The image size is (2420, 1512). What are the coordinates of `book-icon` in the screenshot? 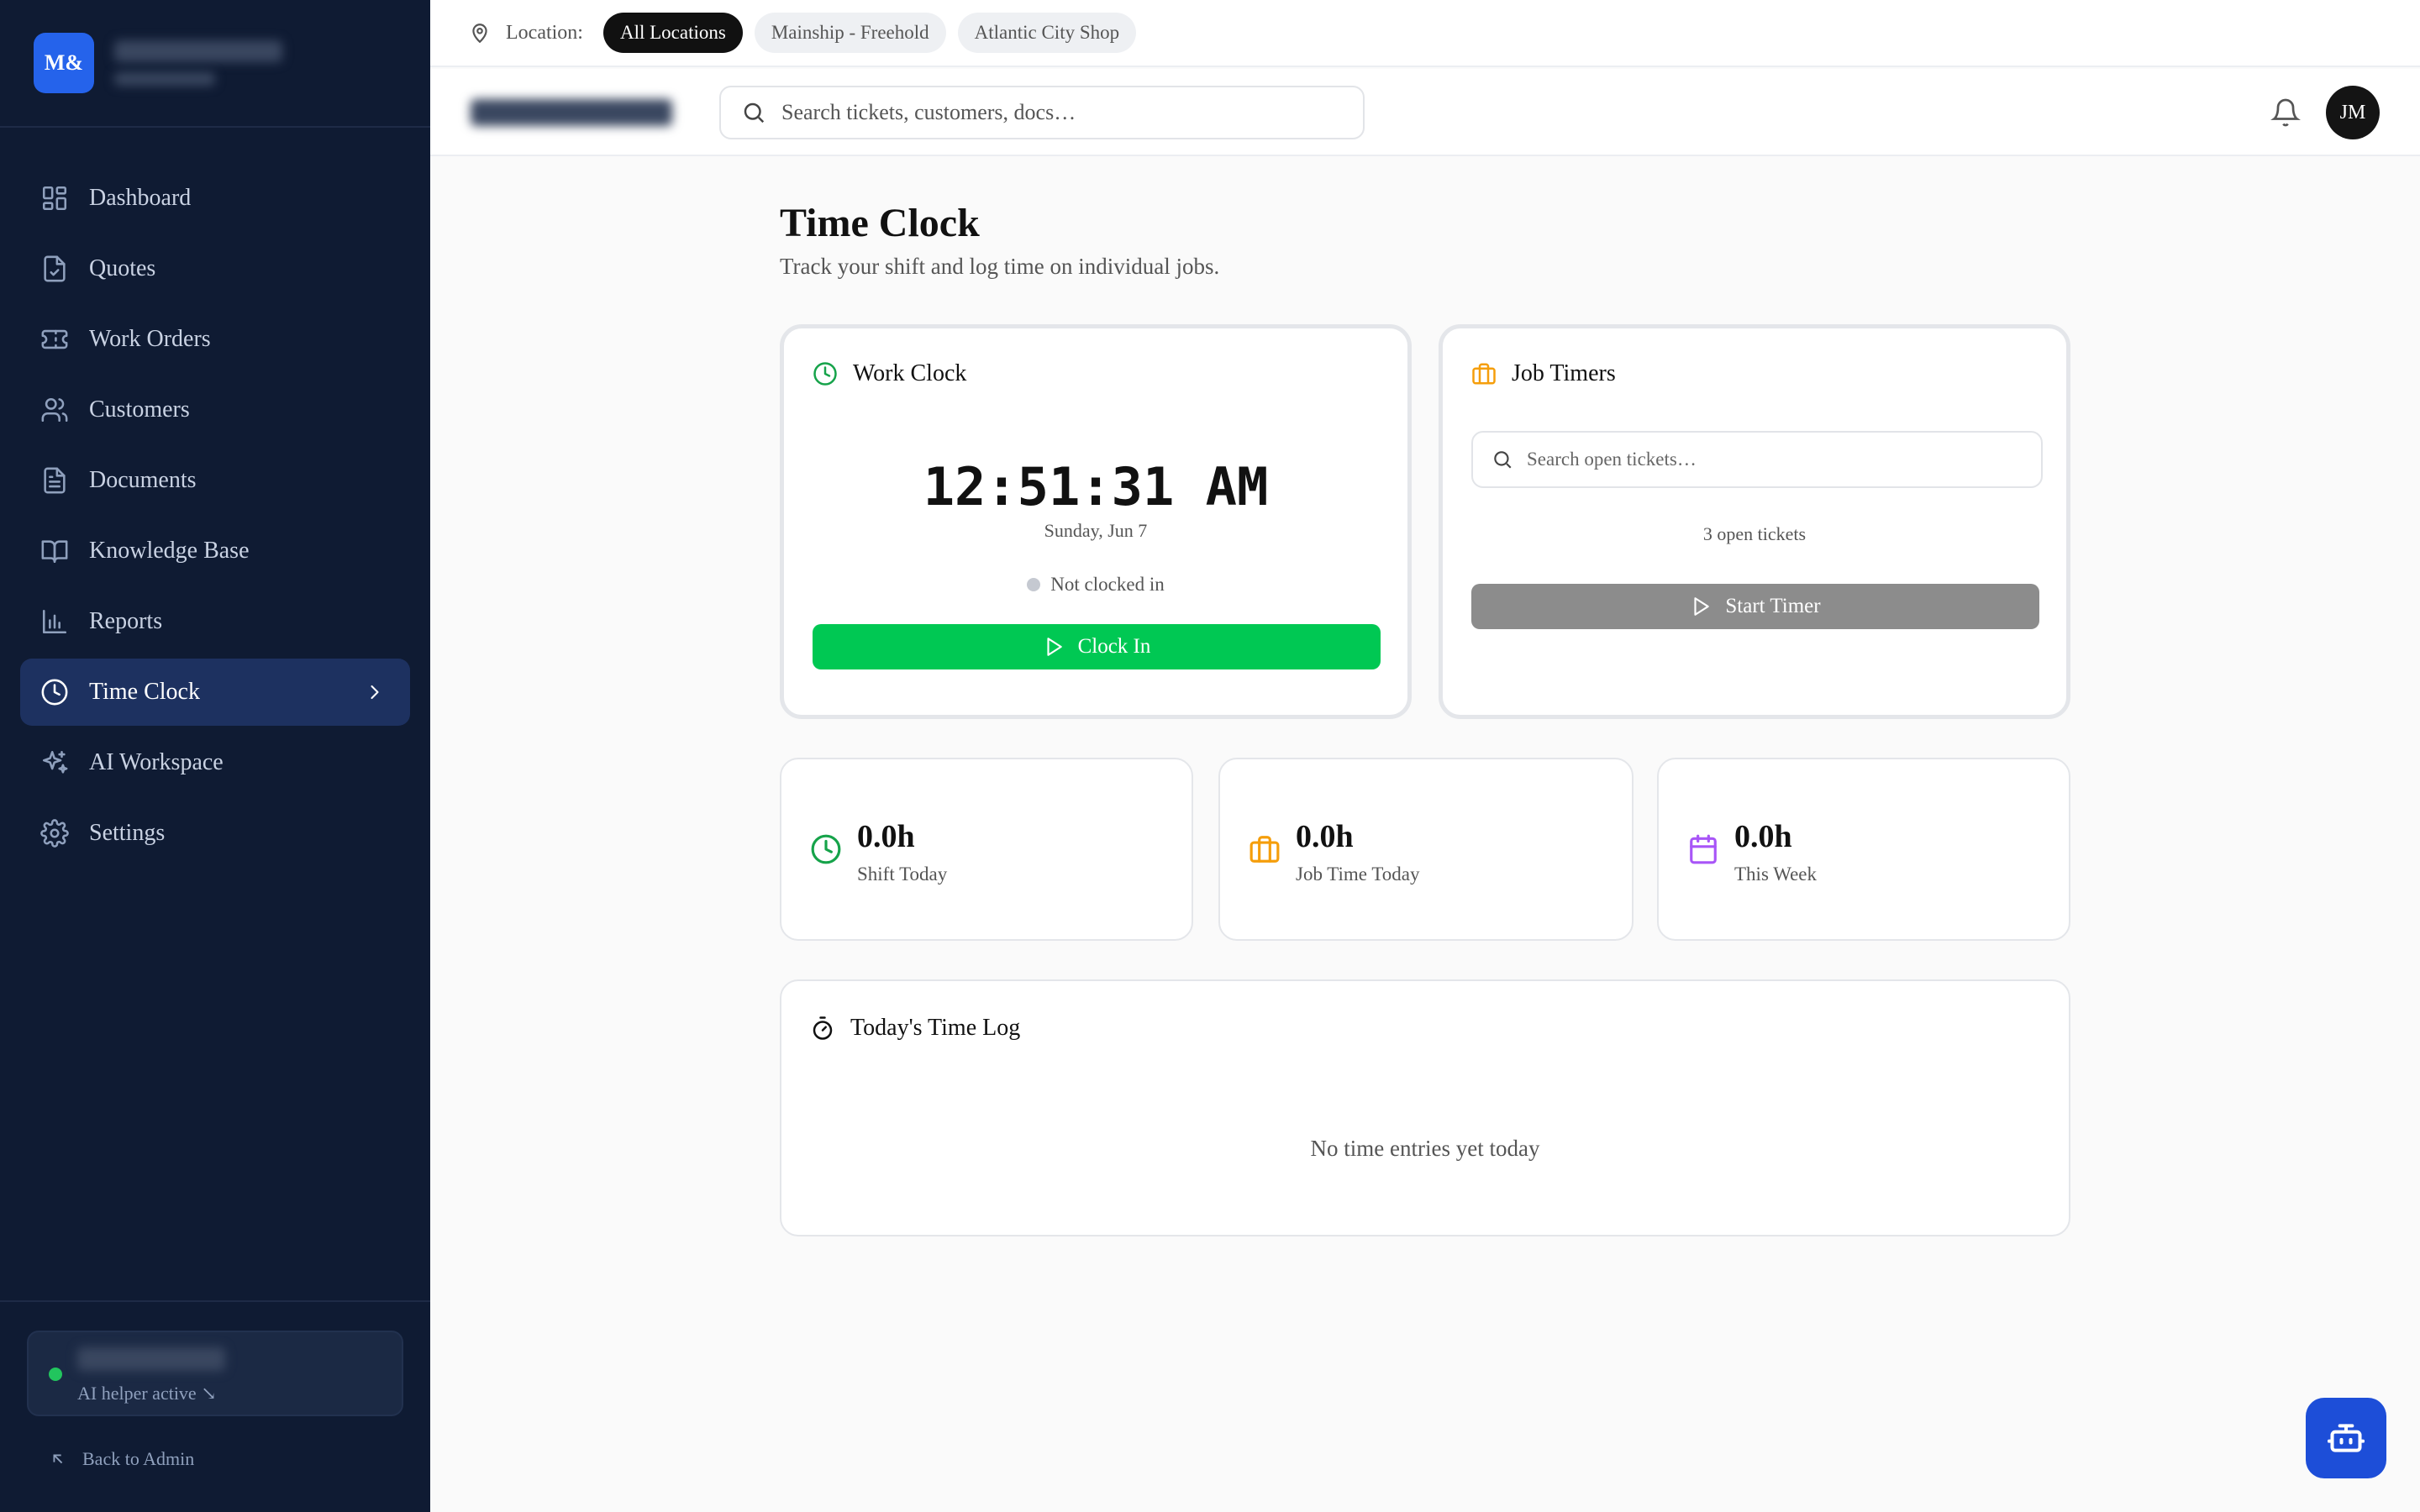 It's located at (54, 551).